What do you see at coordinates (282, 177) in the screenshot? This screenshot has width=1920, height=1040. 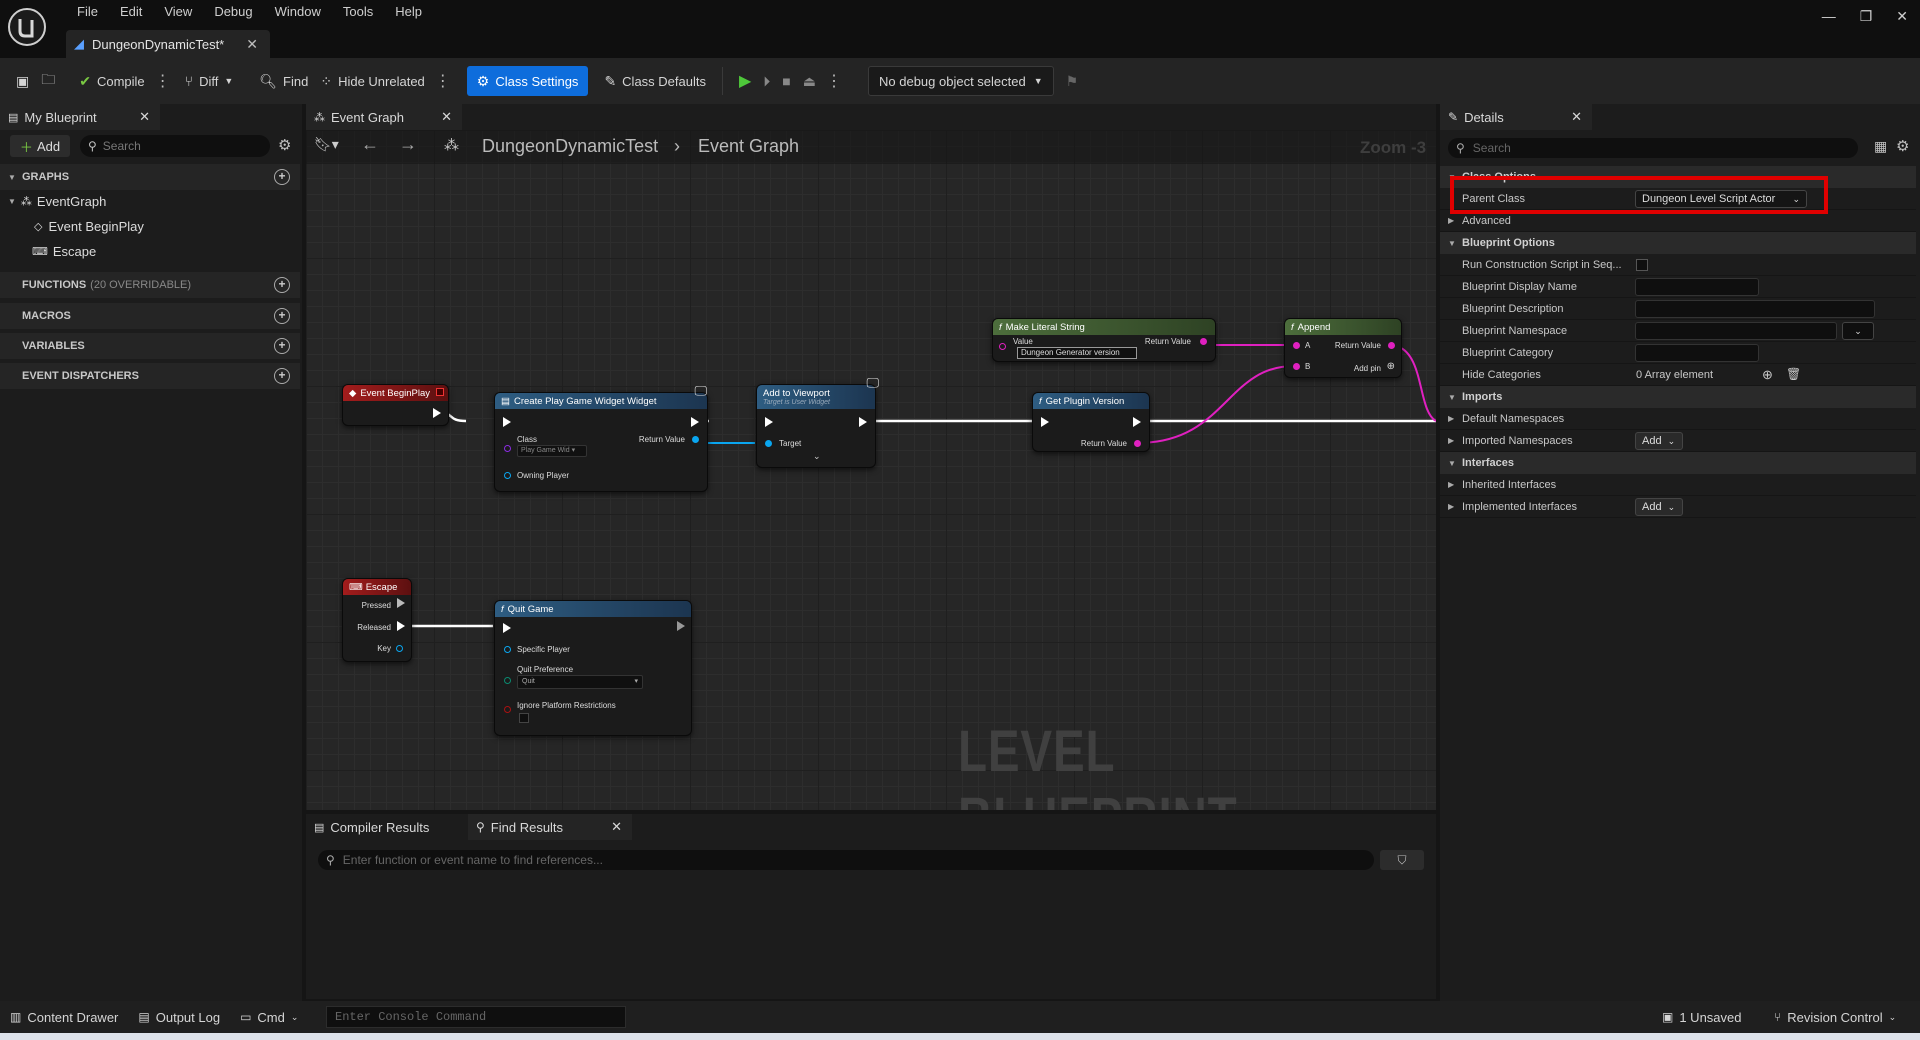 I see `add-graph-icon: +` at bounding box center [282, 177].